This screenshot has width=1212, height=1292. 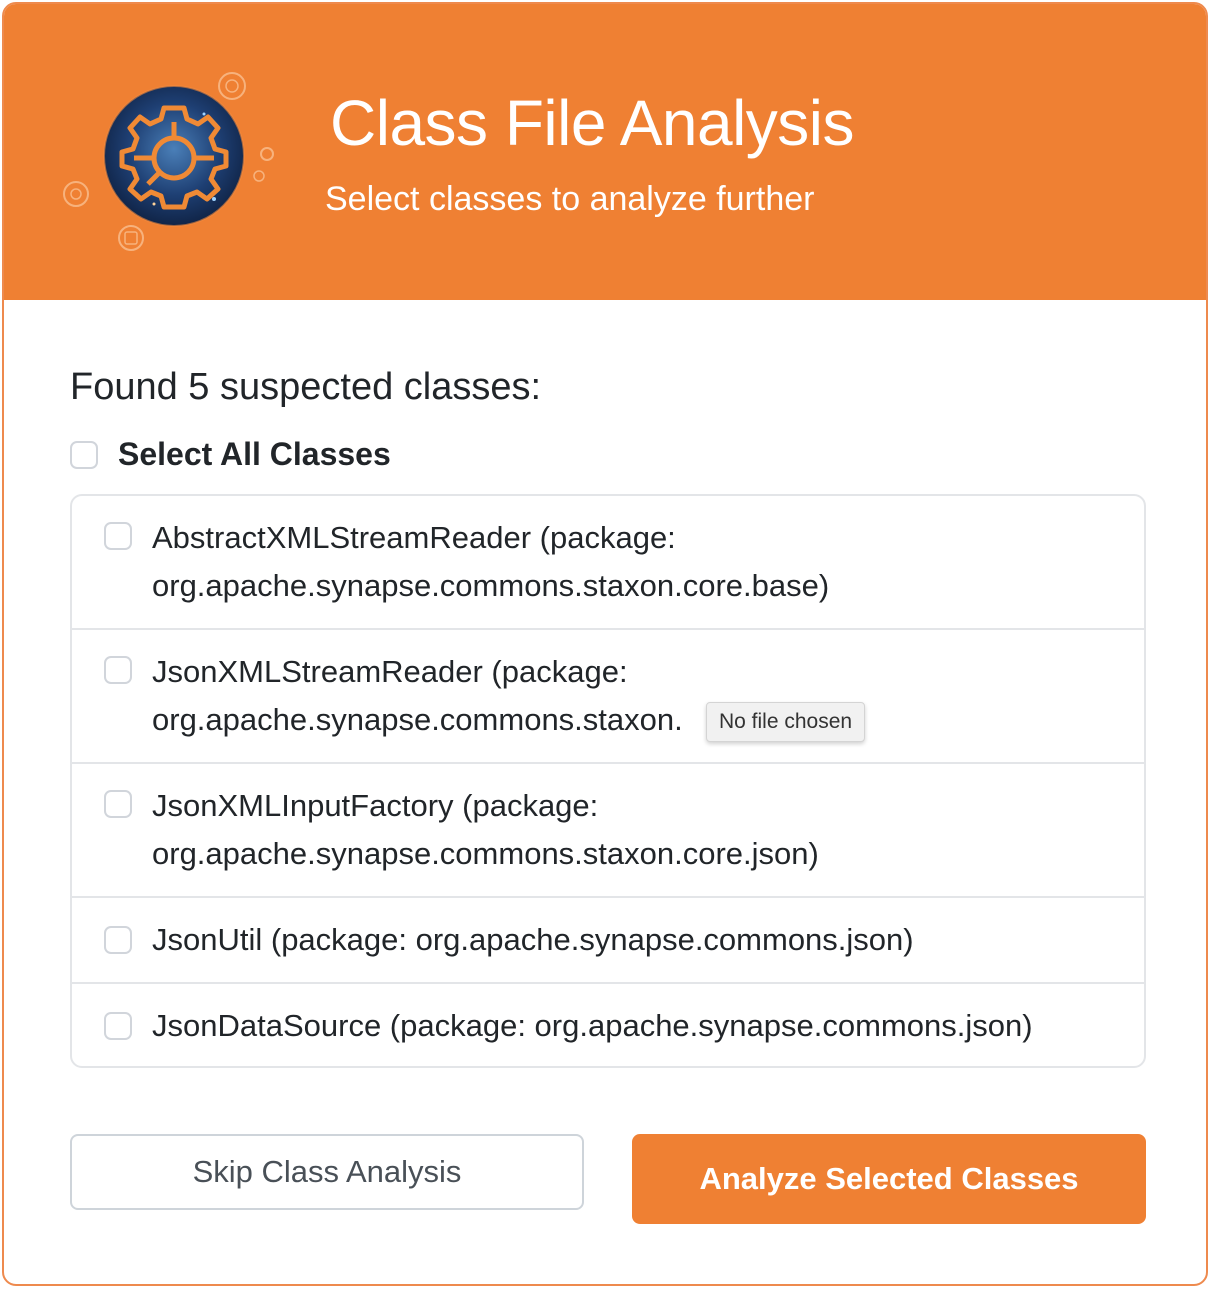 What do you see at coordinates (592, 123) in the screenshot?
I see `page-title: Class File Analysis` at bounding box center [592, 123].